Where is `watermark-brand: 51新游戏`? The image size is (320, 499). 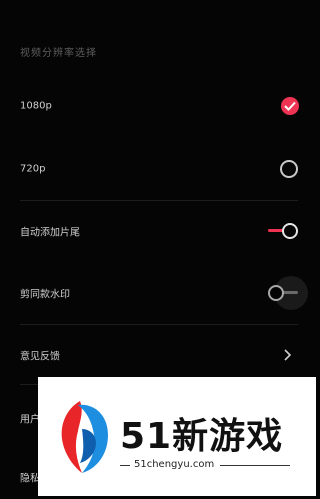 watermark-brand: 51新游戏 is located at coordinates (202, 436).